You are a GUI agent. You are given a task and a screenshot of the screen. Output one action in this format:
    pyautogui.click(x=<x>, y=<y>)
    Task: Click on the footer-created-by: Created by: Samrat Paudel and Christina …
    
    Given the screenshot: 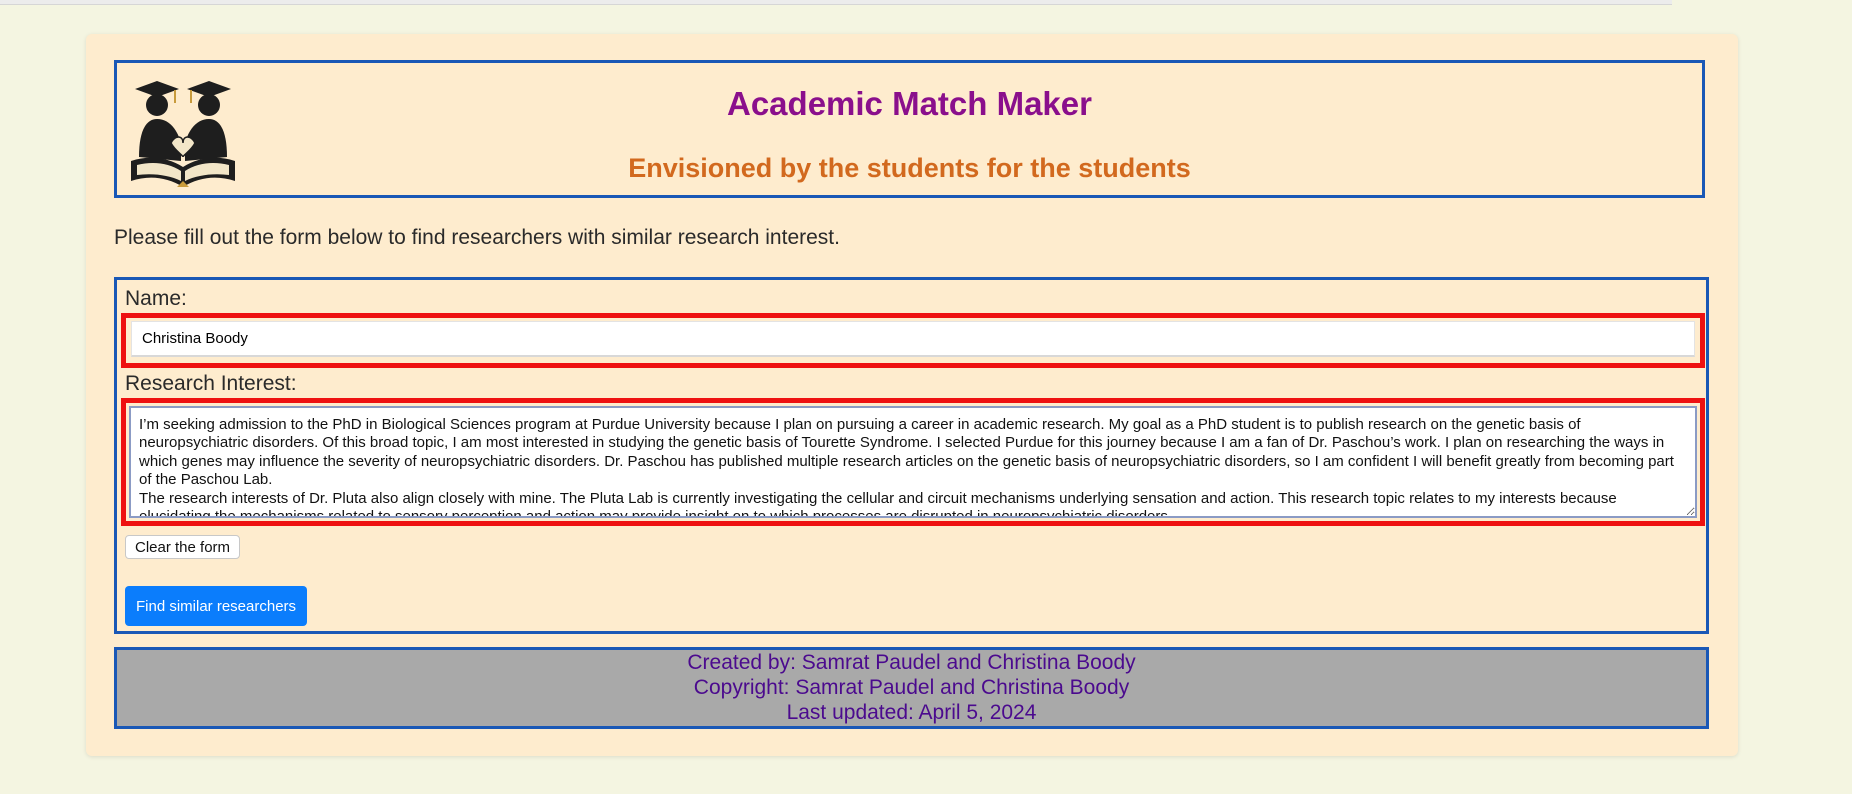 What is the action you would take?
    pyautogui.click(x=911, y=662)
    